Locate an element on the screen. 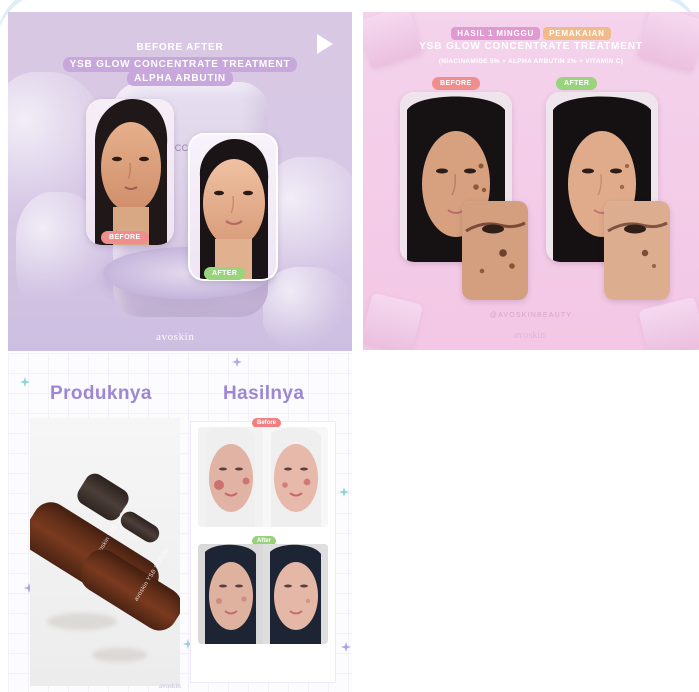 This screenshot has height=692, width=699. result-title: Hasilnya is located at coordinates (264, 393).